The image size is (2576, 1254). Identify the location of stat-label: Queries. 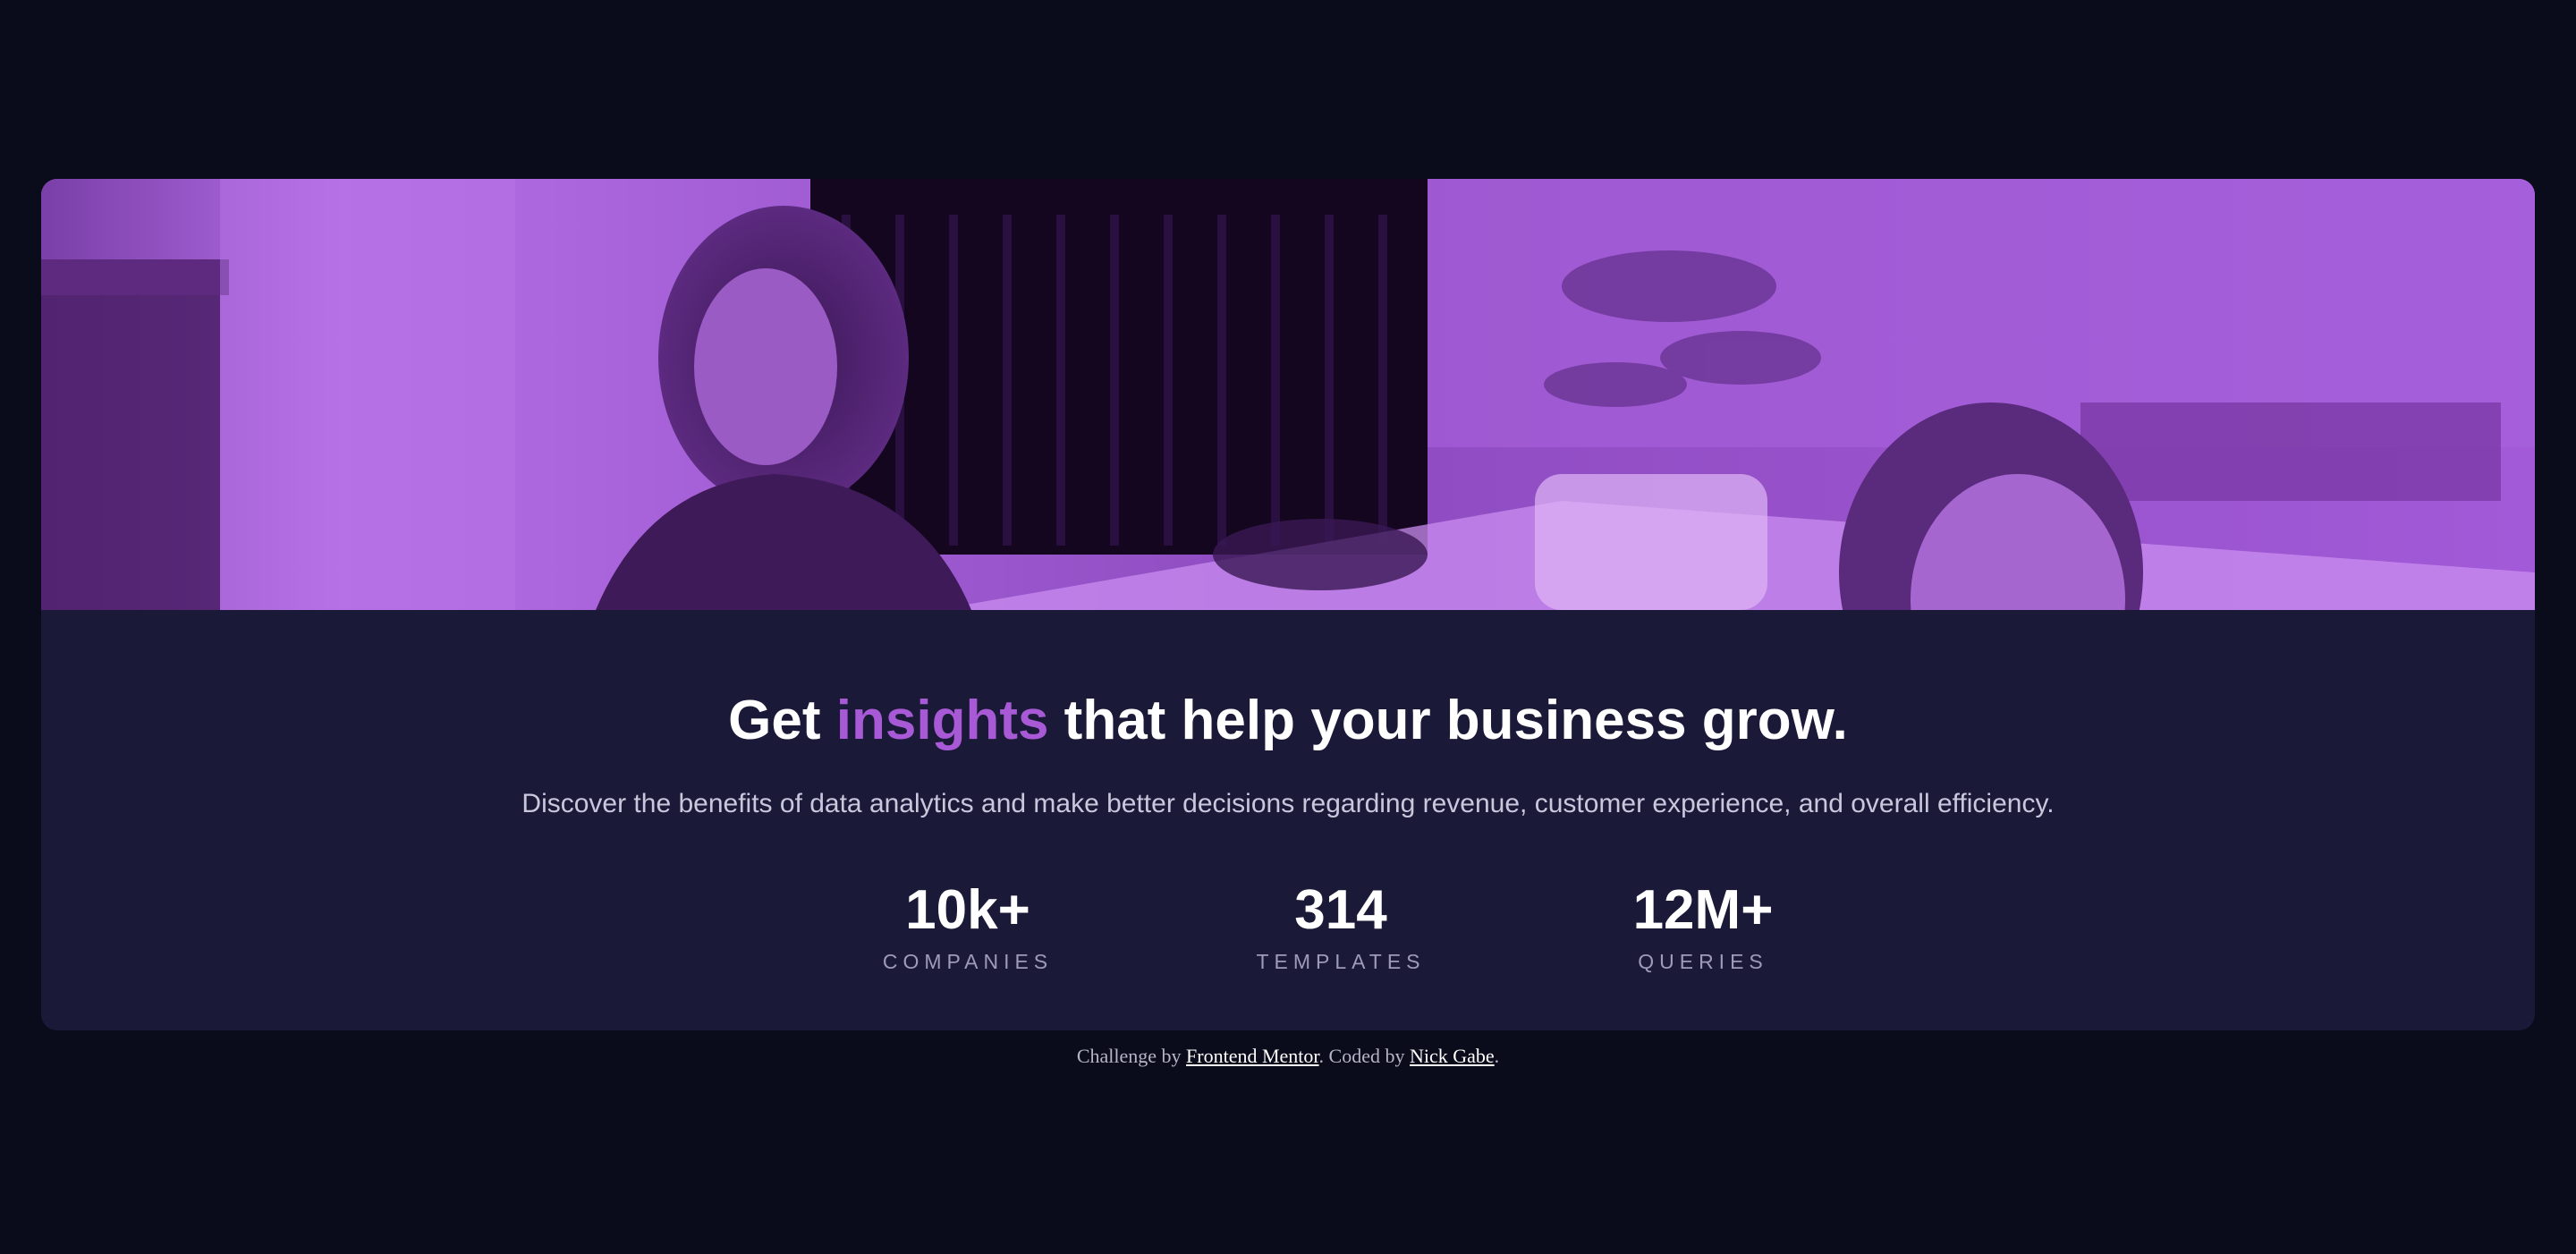
(1703, 962).